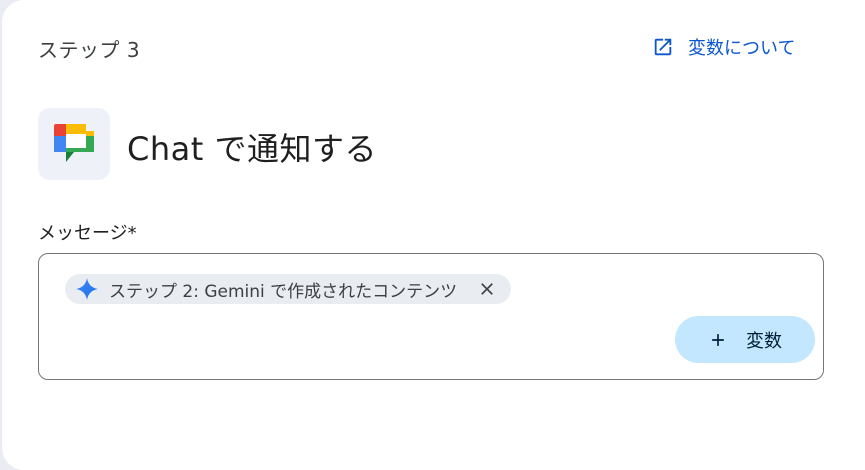 The height and width of the screenshot is (470, 865). What do you see at coordinates (742, 48) in the screenshot?
I see `variables-help-label: 変数について` at bounding box center [742, 48].